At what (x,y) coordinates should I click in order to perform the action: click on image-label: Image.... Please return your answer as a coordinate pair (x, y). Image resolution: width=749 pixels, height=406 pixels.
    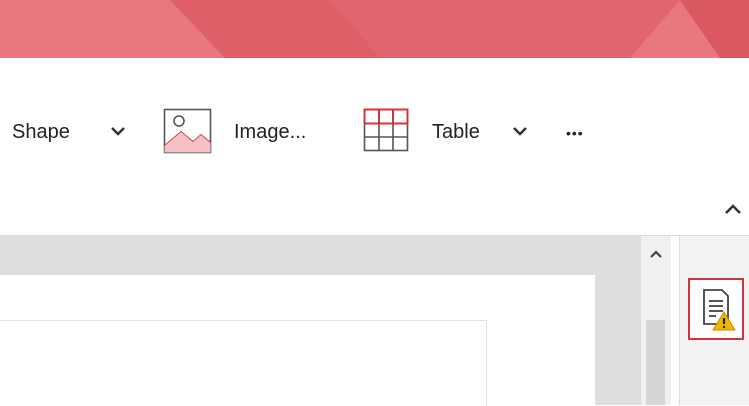
    Looking at the image, I should click on (270, 131).